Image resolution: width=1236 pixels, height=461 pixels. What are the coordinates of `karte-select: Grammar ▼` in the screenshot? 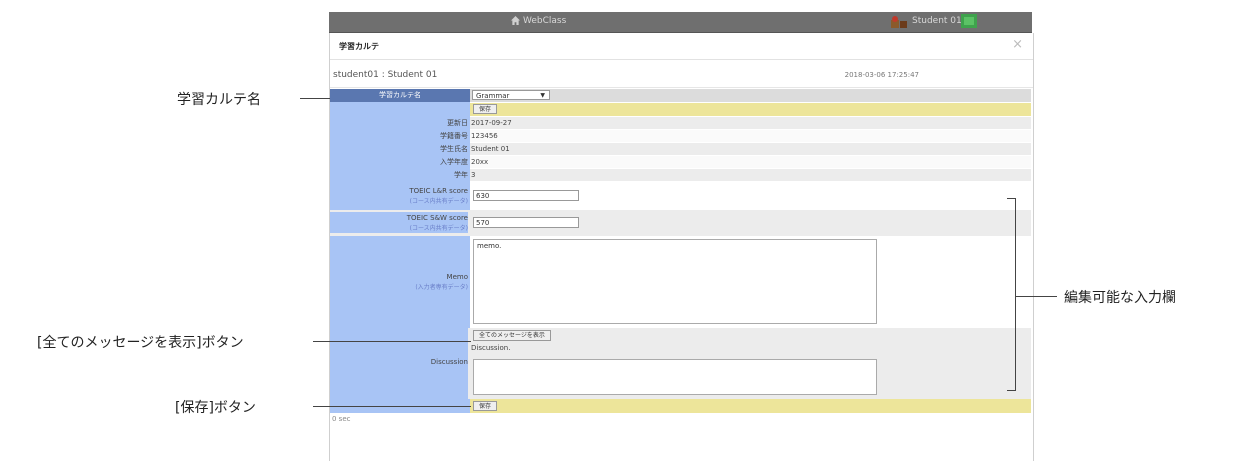 It's located at (511, 95).